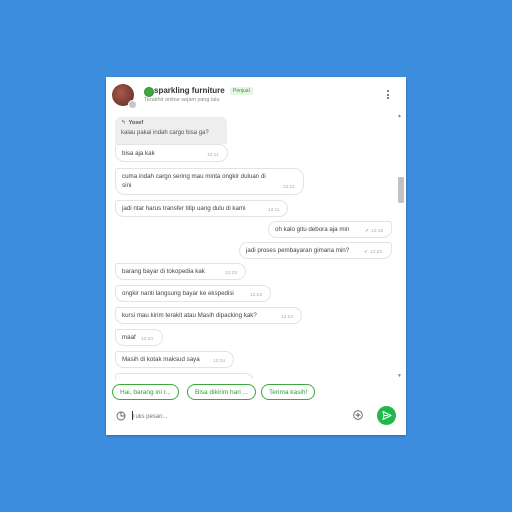 Image resolution: width=512 pixels, height=512 pixels. I want to click on message-bubble: barang bayar di tokopedia kak 12:23, so click(180, 271).